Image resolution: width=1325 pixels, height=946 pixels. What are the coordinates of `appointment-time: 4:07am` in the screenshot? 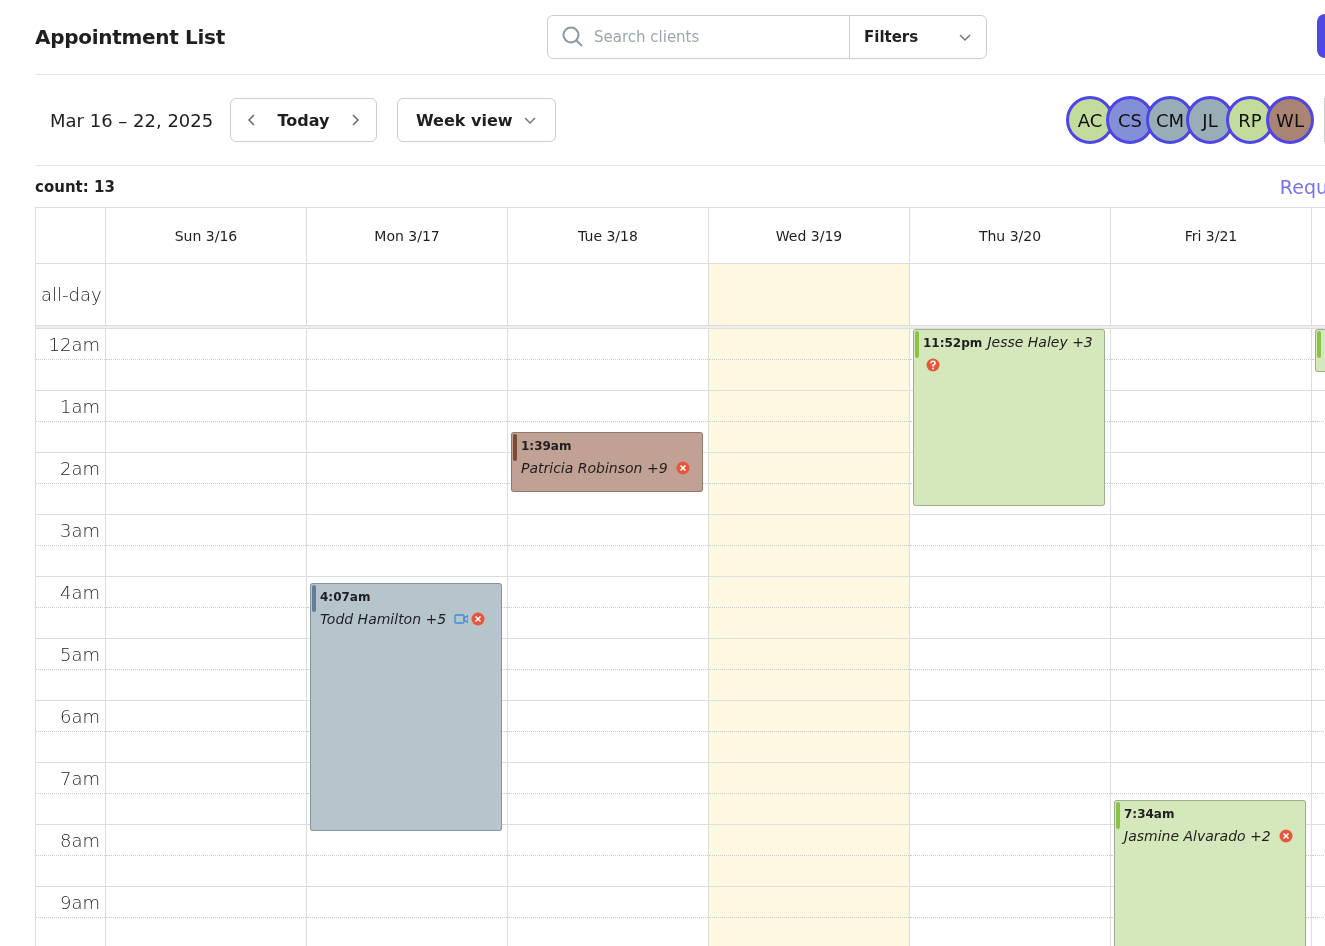 It's located at (345, 597).